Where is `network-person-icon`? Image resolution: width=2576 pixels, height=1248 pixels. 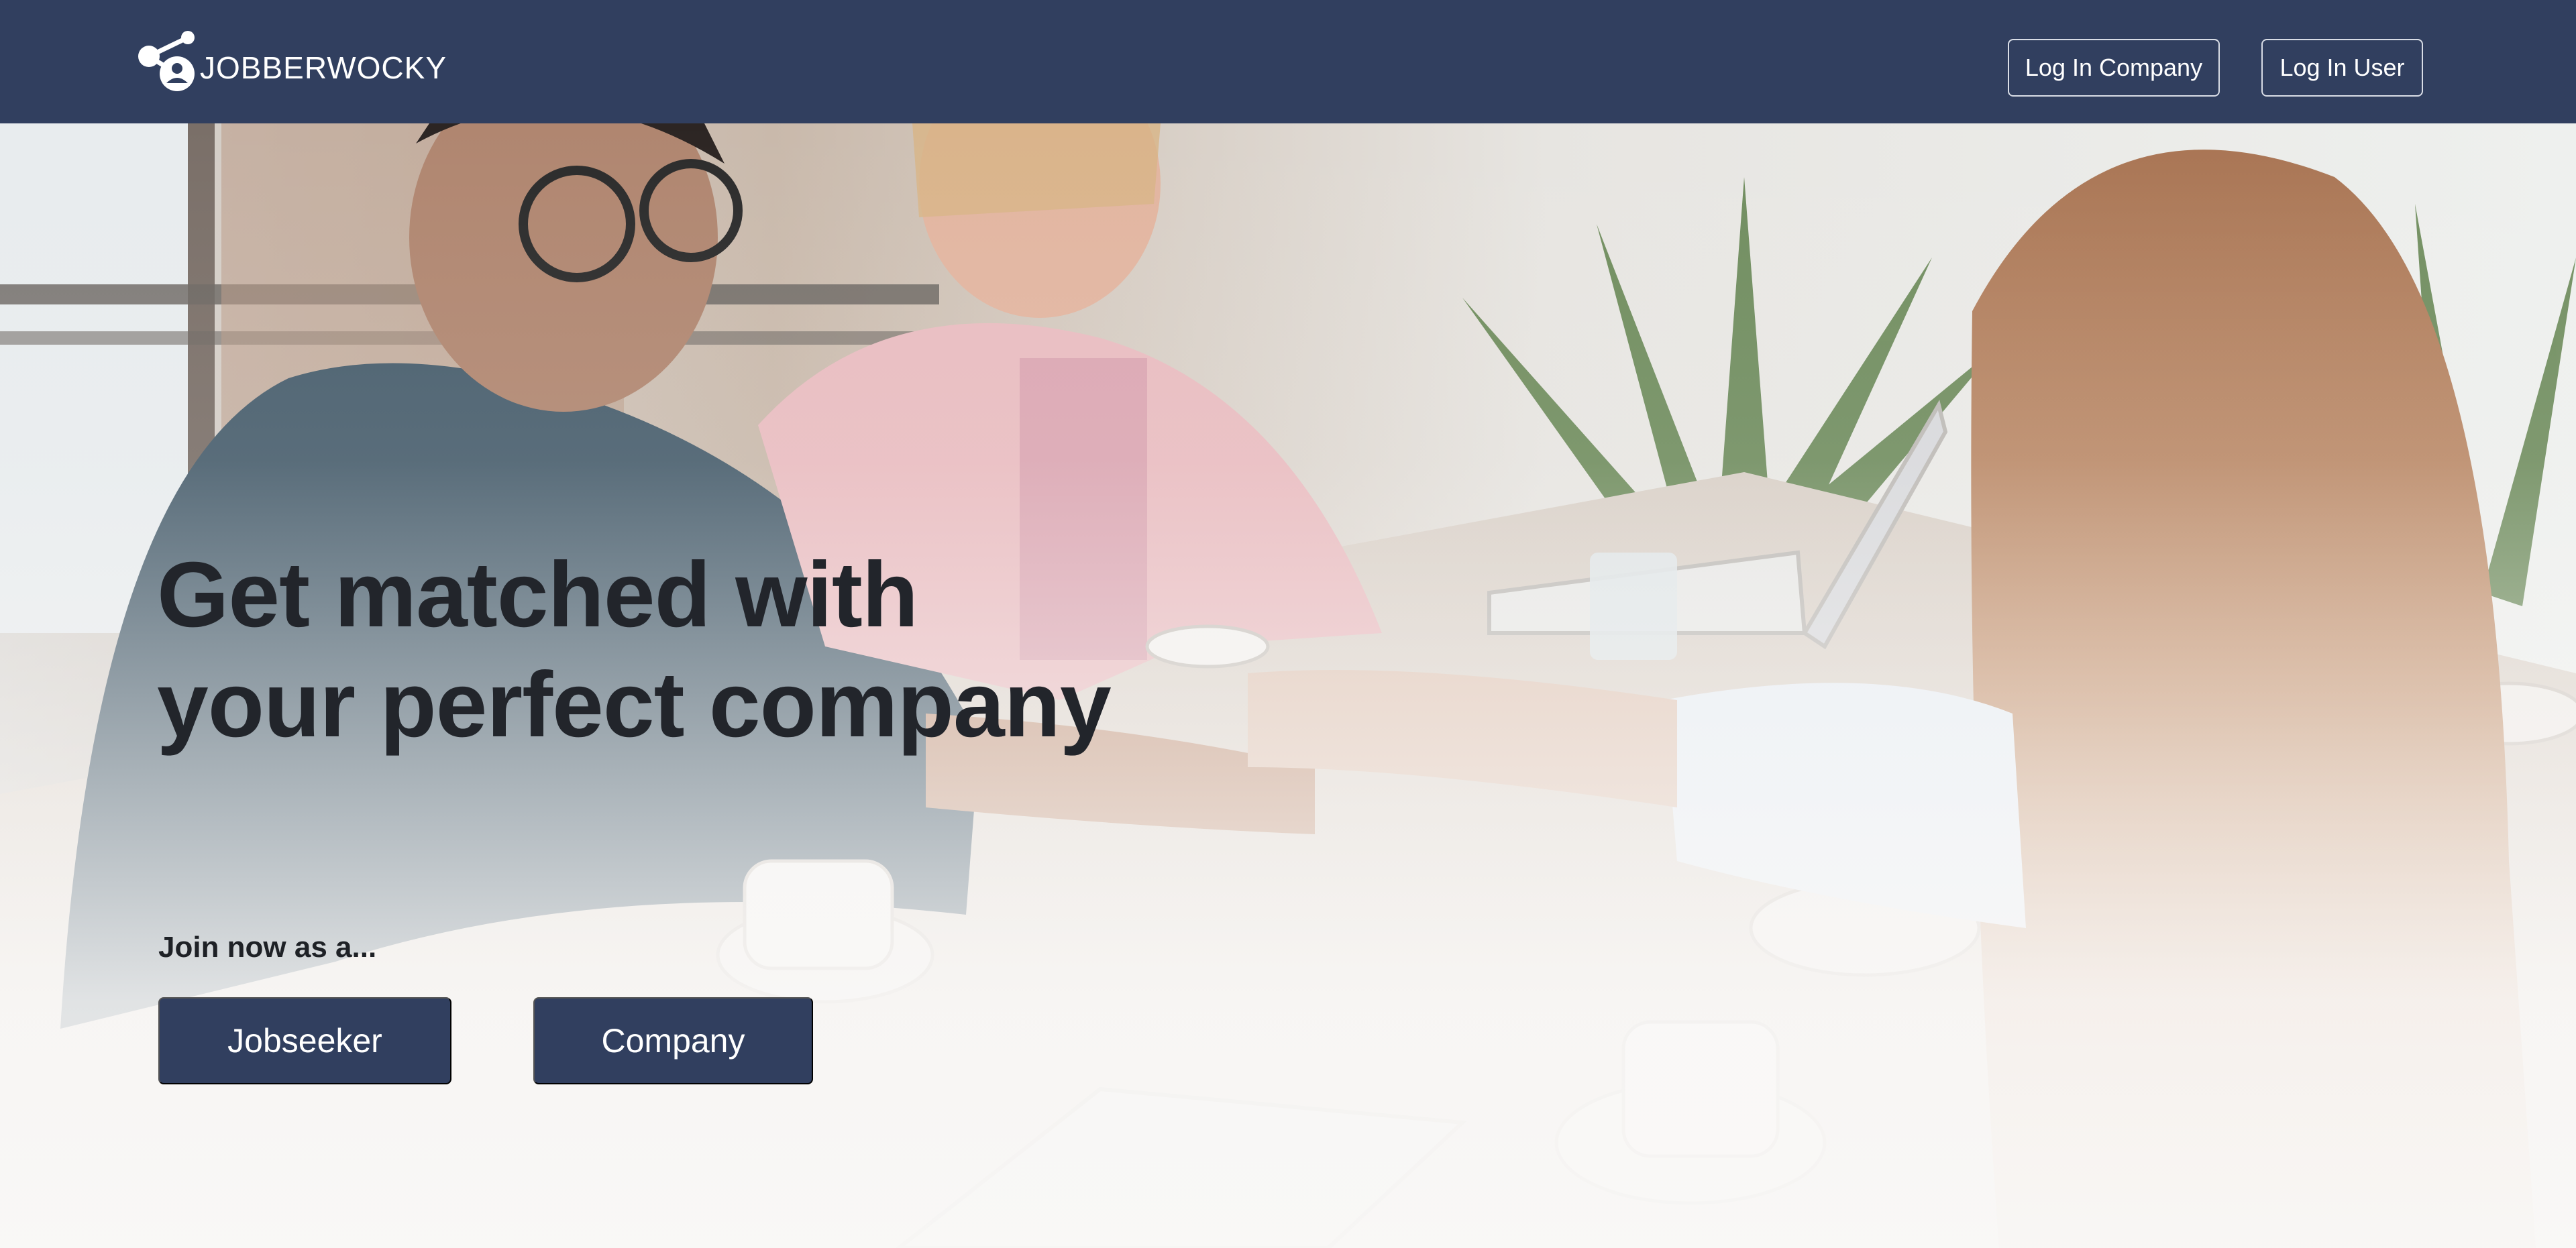 network-person-icon is located at coordinates (166, 61).